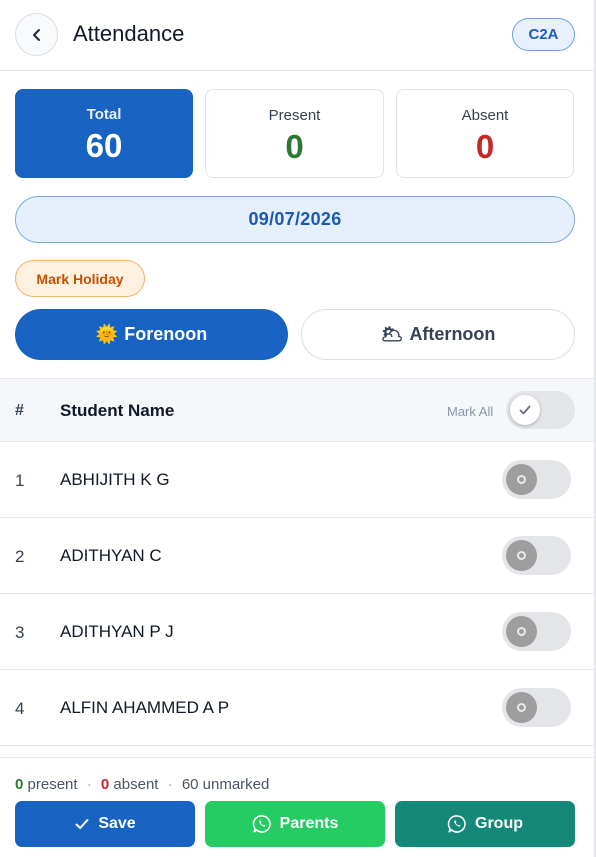 The height and width of the screenshot is (857, 596). I want to click on student-name: ABHIJITH K G, so click(115, 479).